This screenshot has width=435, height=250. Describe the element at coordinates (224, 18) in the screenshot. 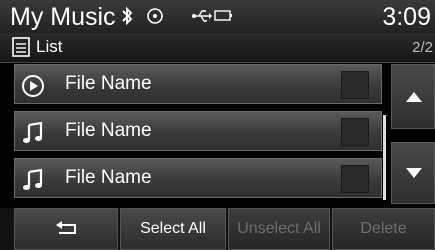

I see `battery-icon` at that location.